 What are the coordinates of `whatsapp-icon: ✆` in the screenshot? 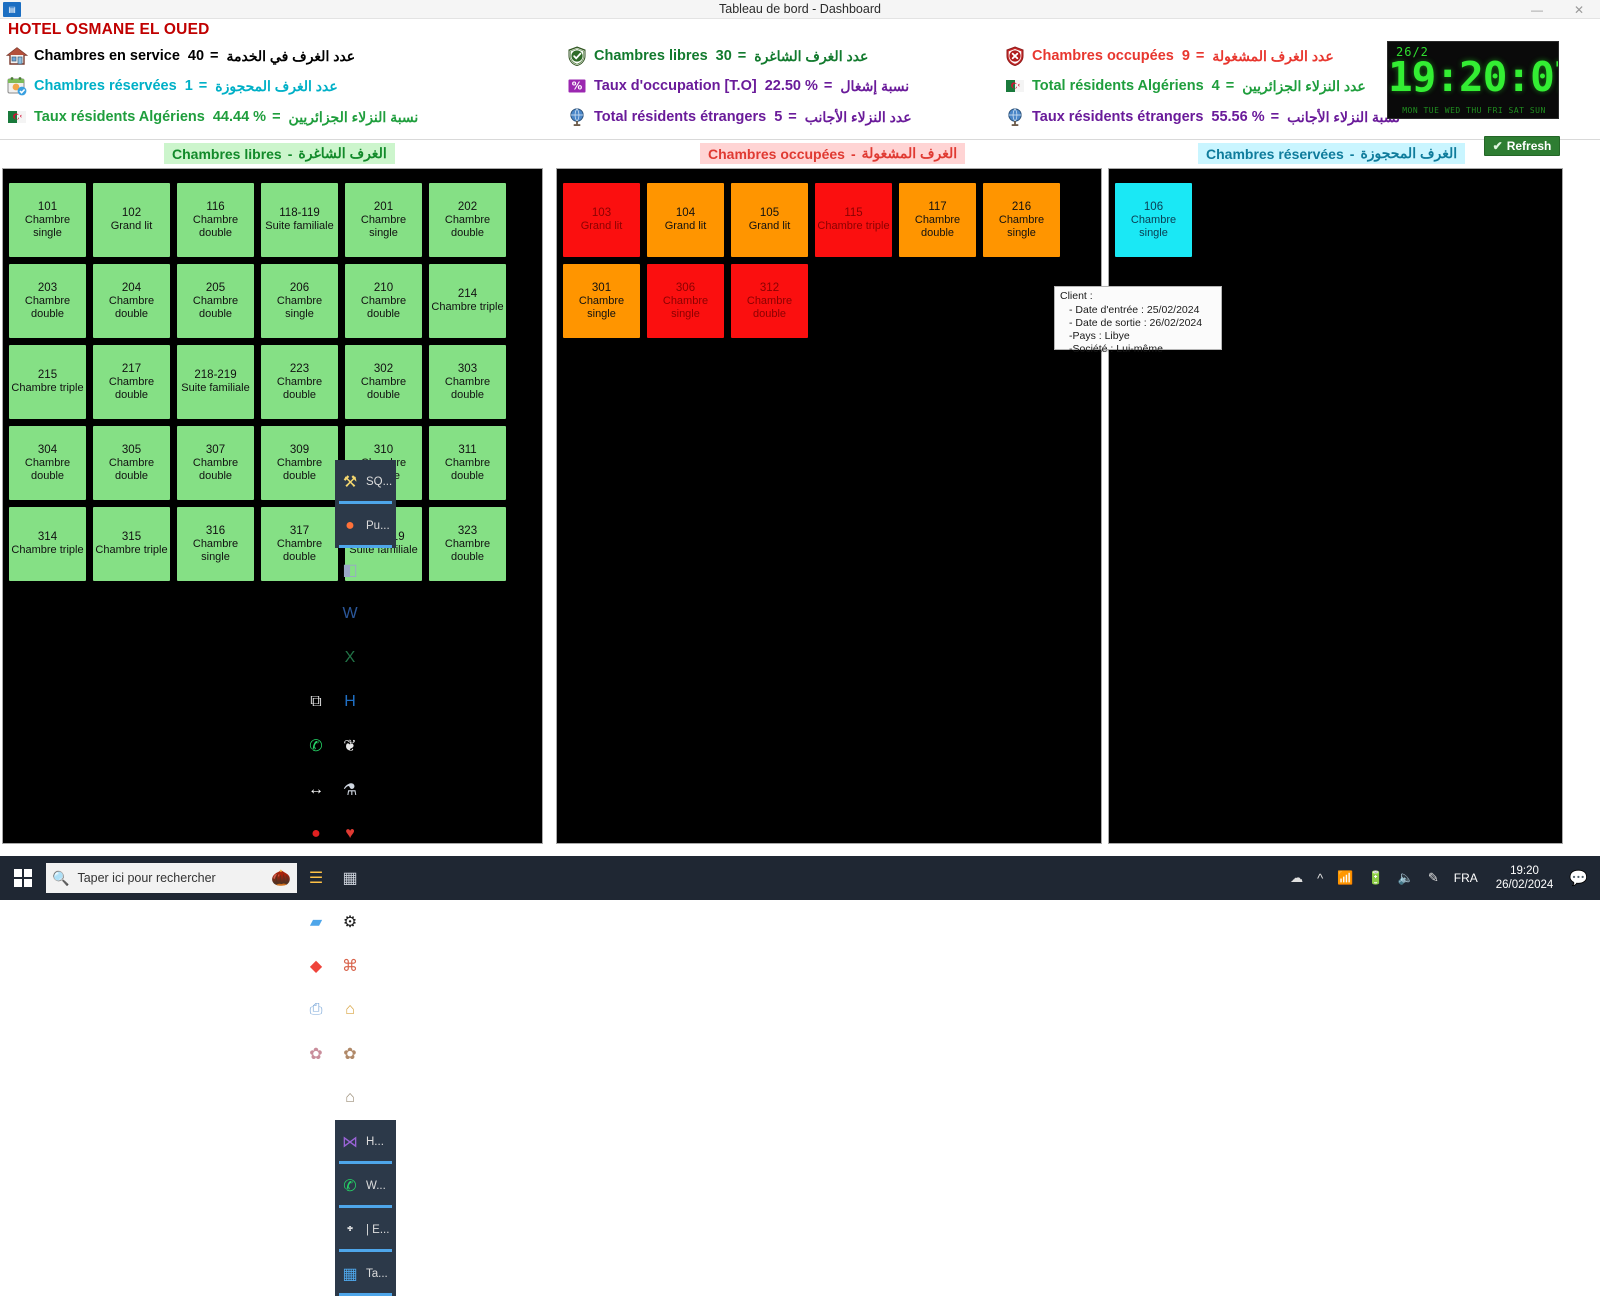 It's located at (316, 746).